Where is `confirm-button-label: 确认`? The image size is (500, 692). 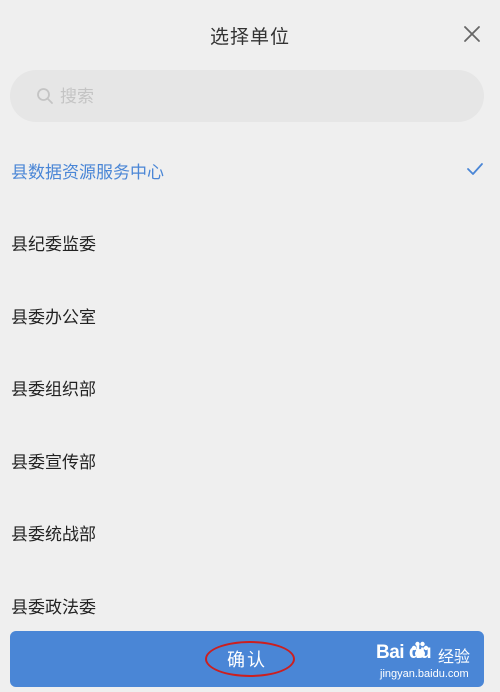
confirm-button-label: 确认 is located at coordinates (247, 660).